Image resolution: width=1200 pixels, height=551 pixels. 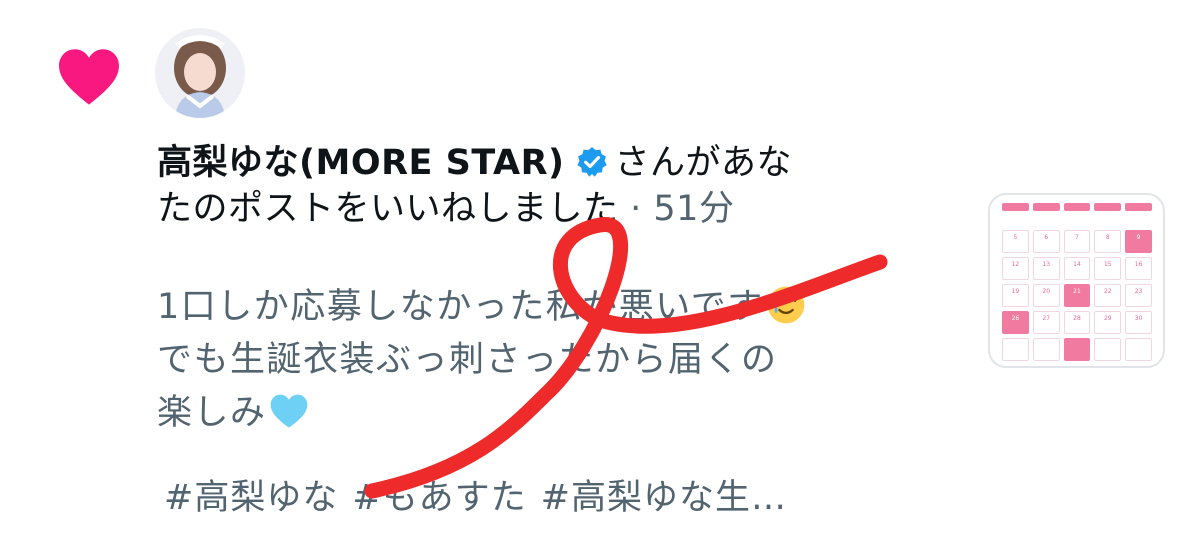 What do you see at coordinates (1108, 322) in the screenshot?
I see `calendar-cell: 29` at bounding box center [1108, 322].